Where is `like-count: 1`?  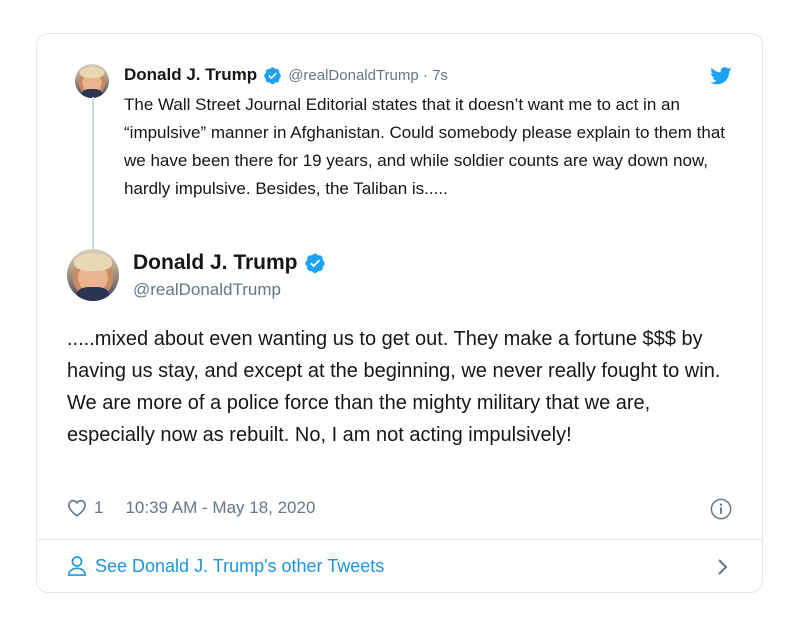
like-count: 1 is located at coordinates (98, 508).